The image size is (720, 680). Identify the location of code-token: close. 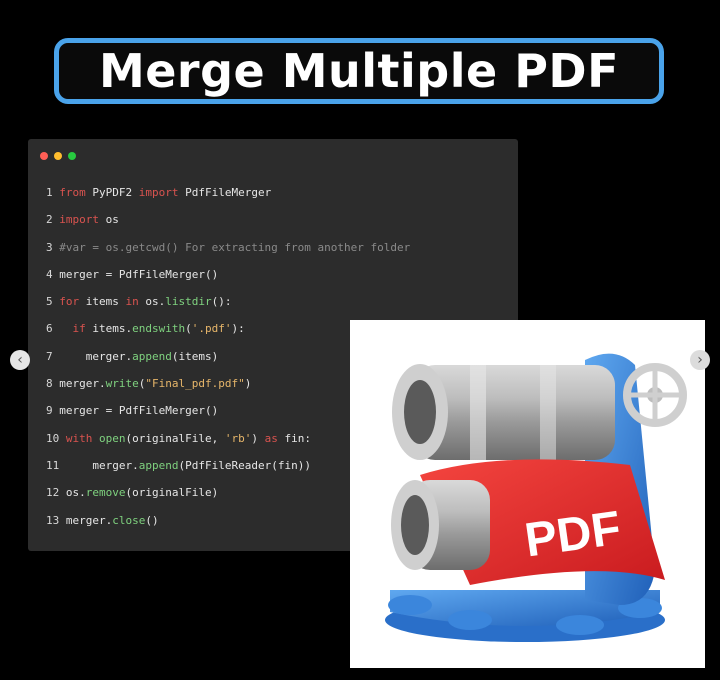
(129, 520).